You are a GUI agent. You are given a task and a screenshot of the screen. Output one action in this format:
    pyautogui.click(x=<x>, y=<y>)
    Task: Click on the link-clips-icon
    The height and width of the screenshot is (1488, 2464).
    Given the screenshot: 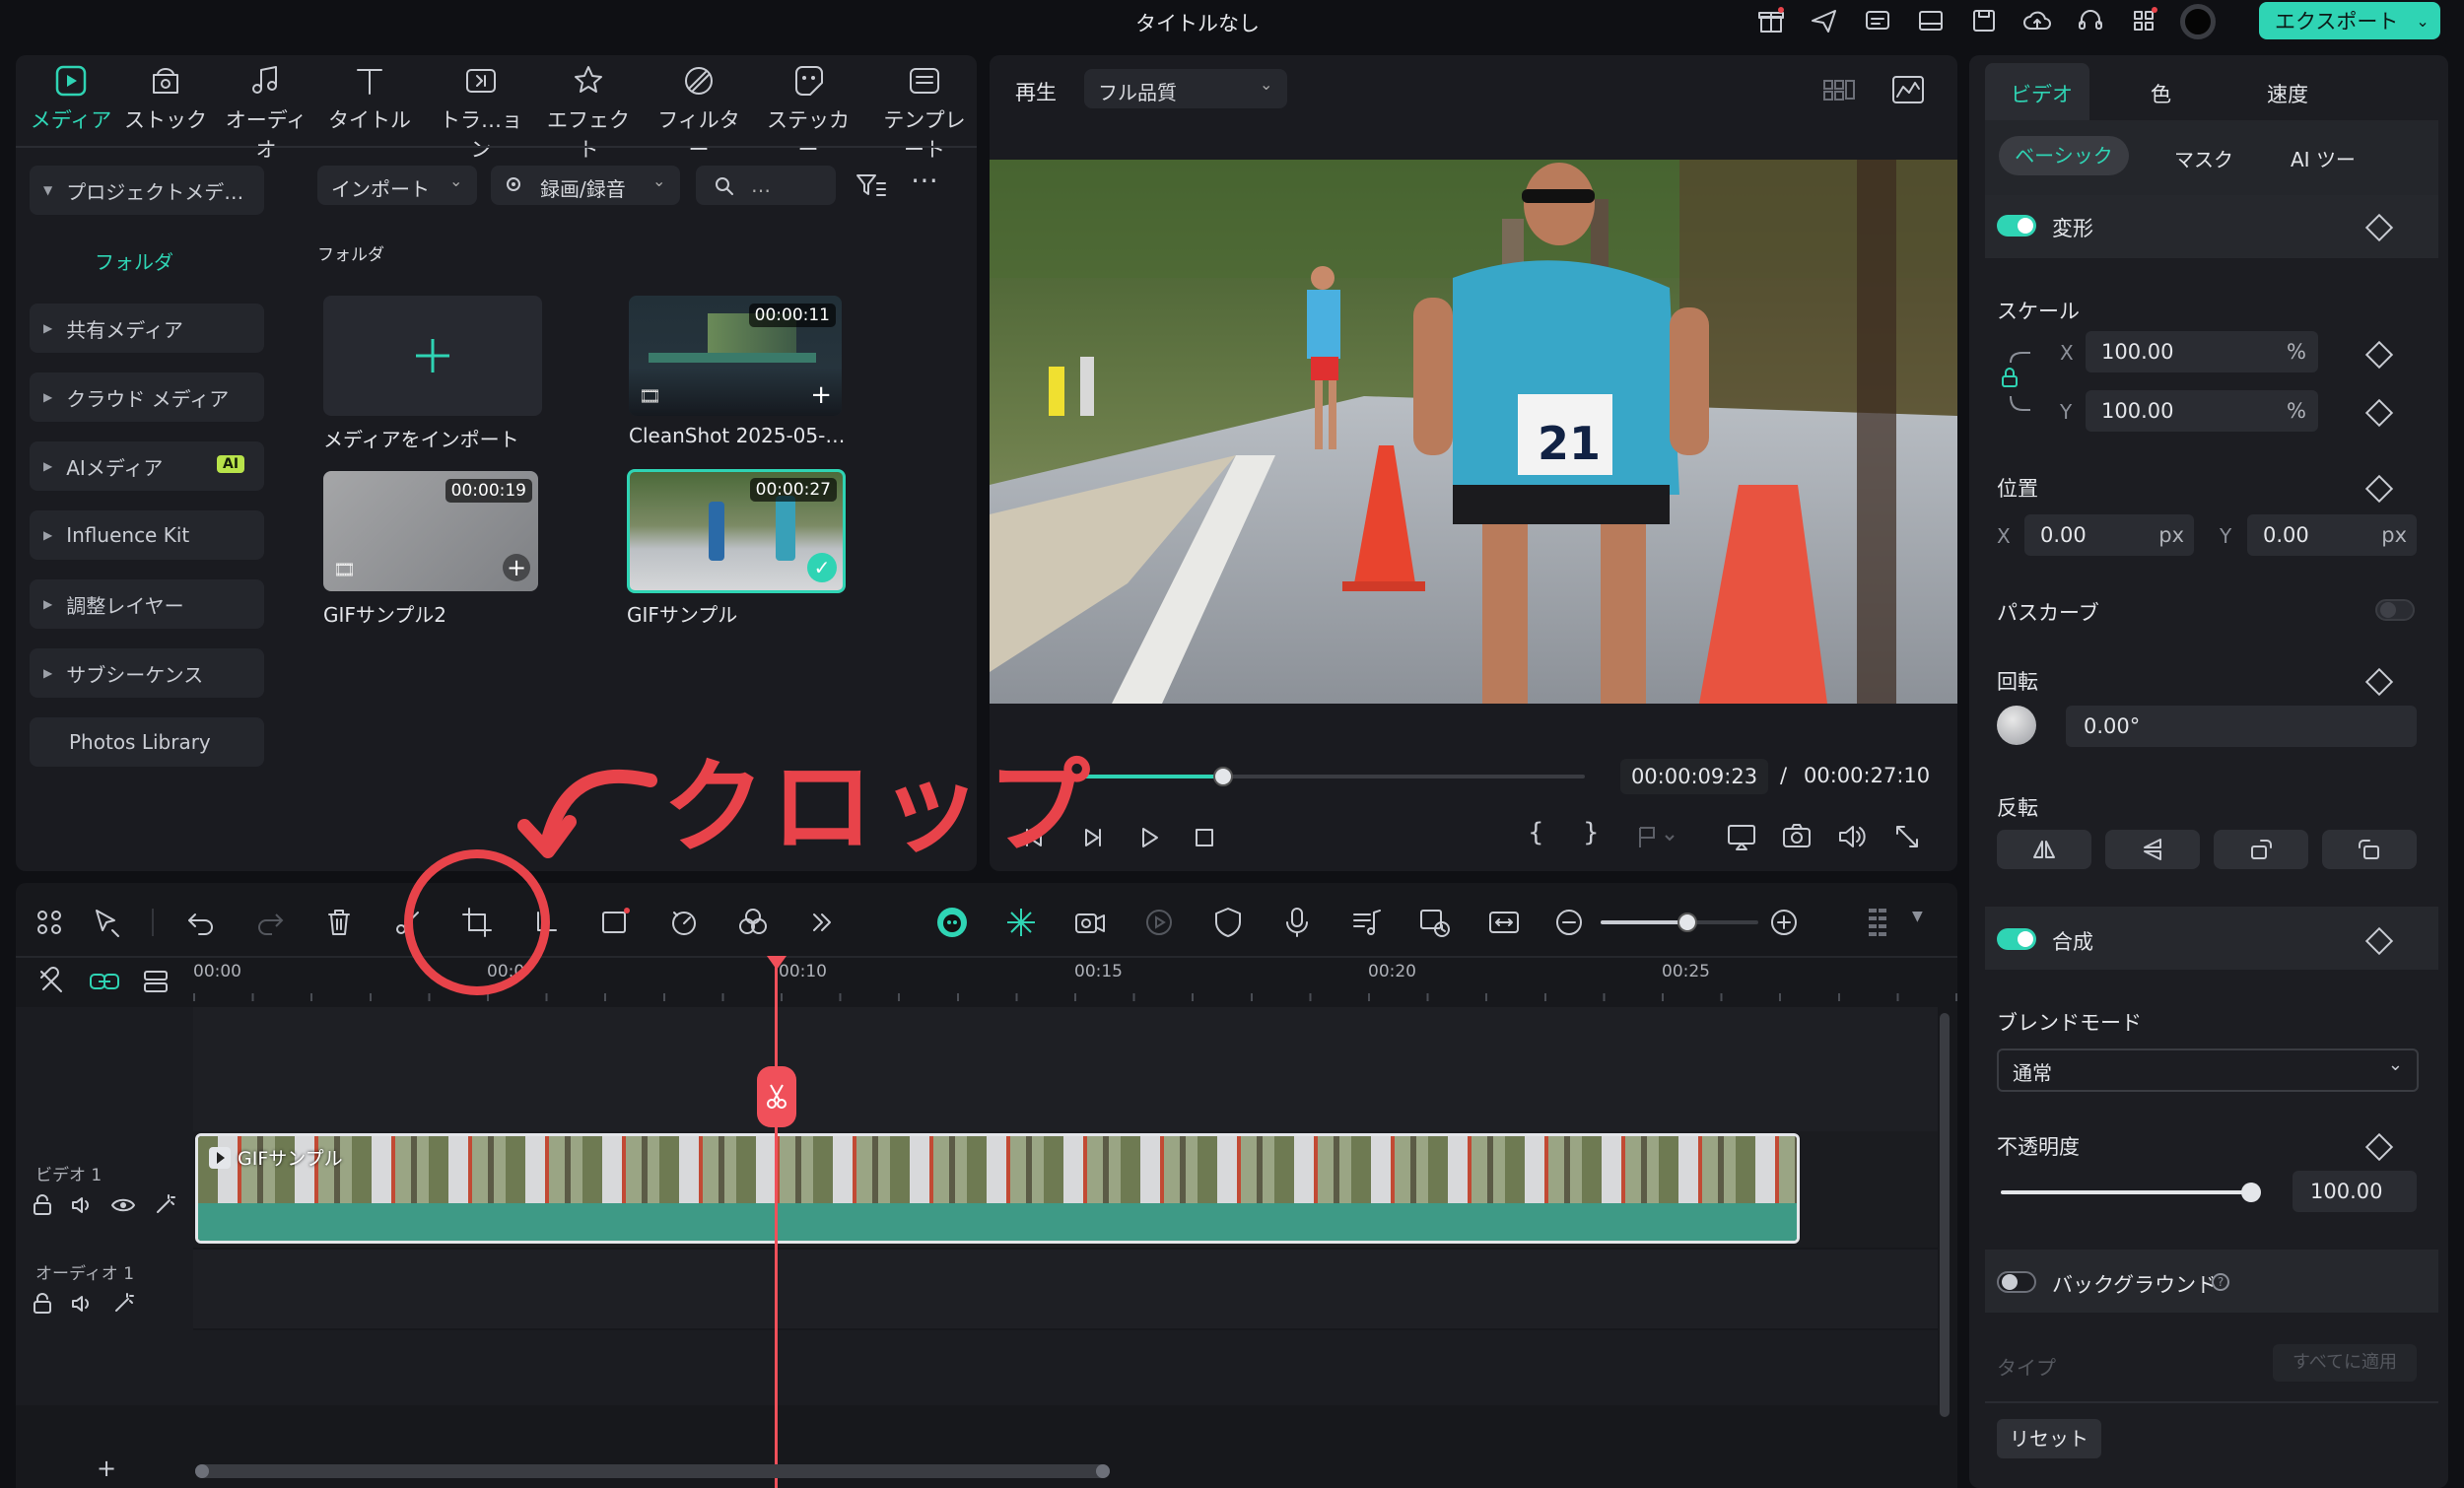 What is the action you would take?
    pyautogui.click(x=104, y=981)
    